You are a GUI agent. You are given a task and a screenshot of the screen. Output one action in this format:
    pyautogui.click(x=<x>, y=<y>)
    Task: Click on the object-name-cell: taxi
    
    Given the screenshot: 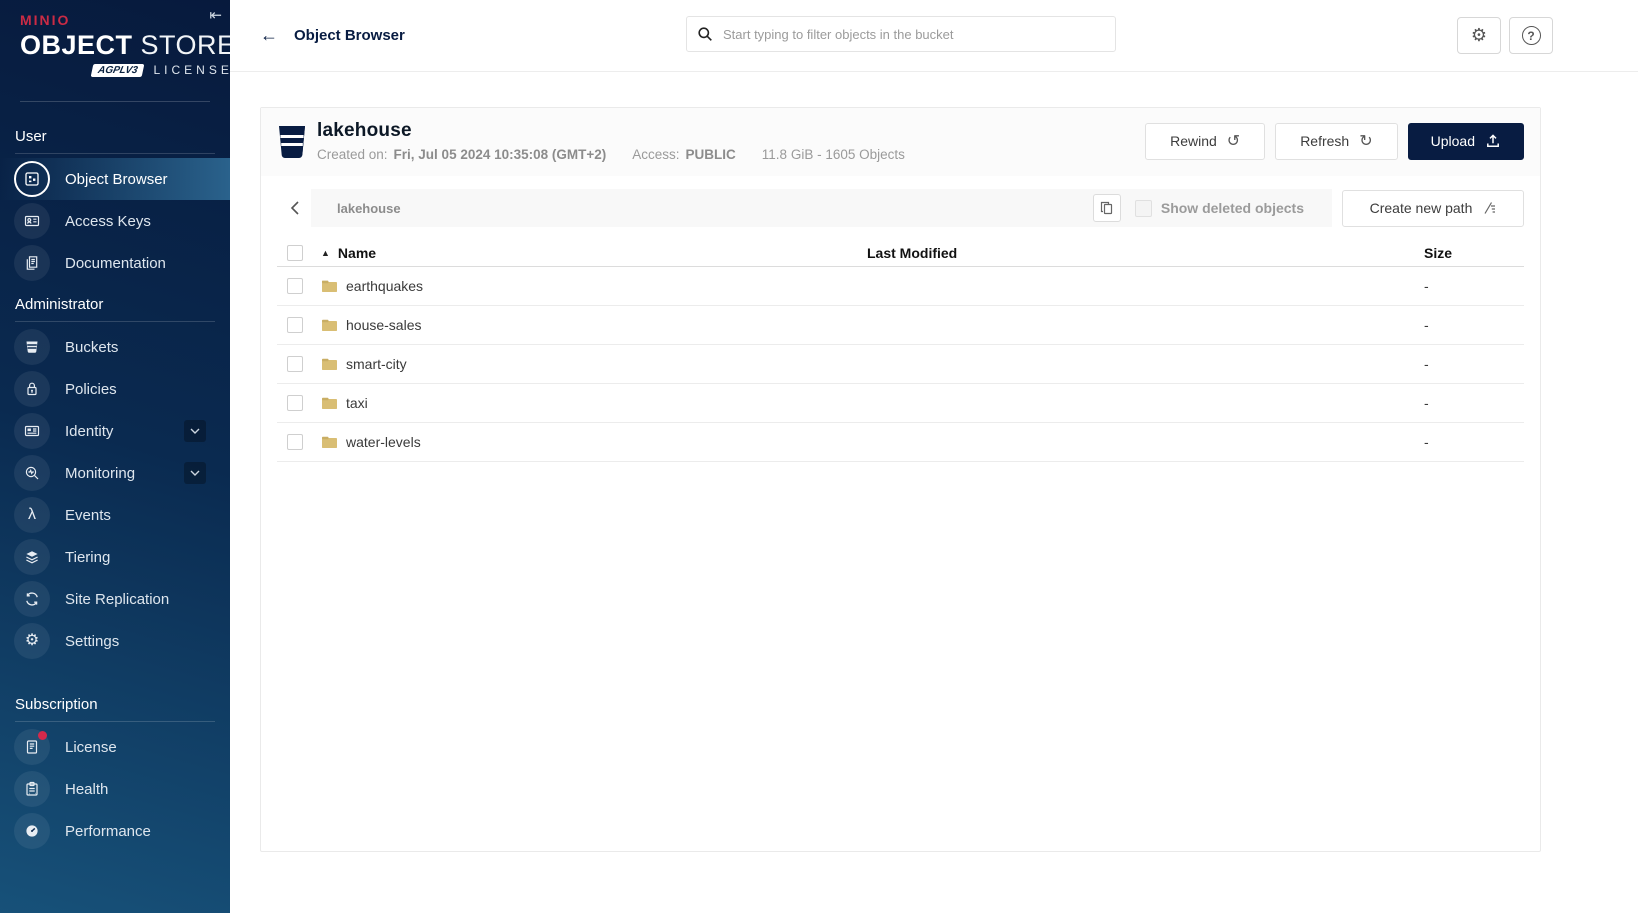 What is the action you would take?
    pyautogui.click(x=594, y=403)
    